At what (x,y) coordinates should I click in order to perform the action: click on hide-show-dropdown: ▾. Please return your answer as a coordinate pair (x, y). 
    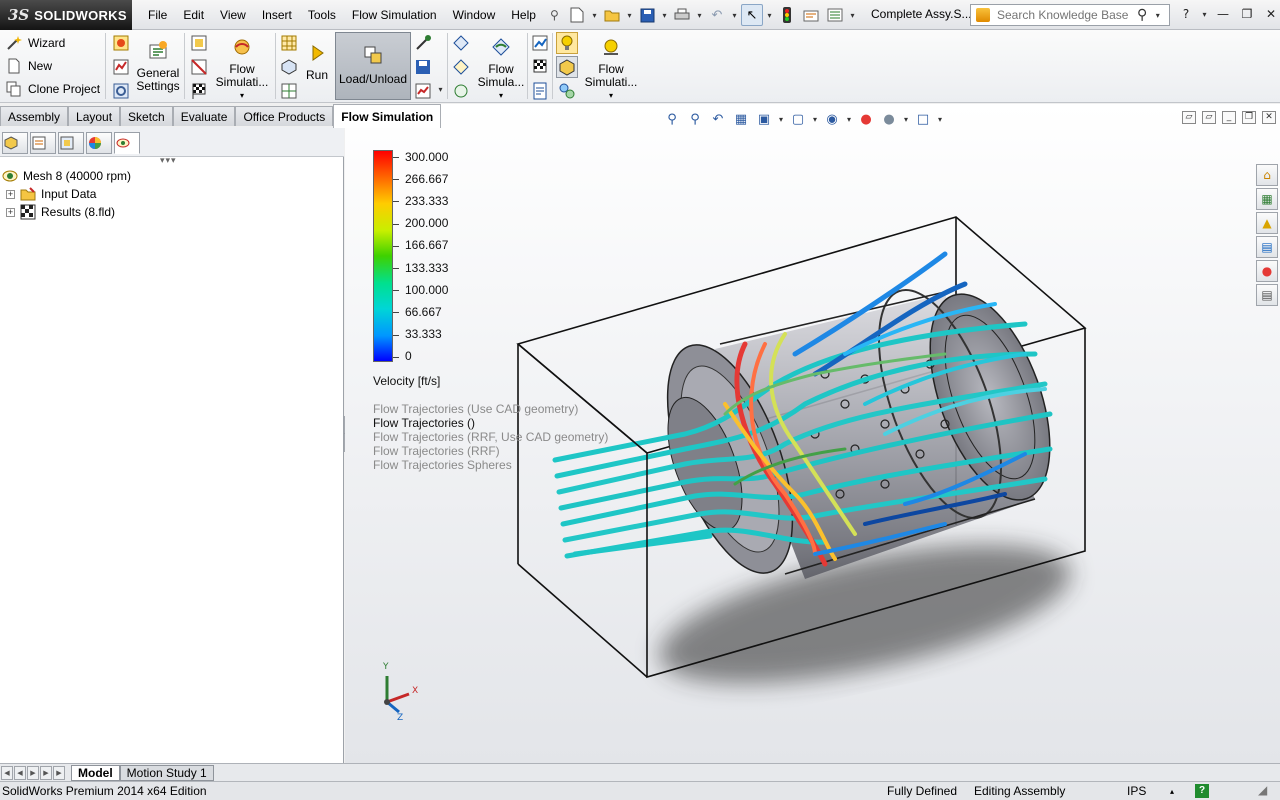
    Looking at the image, I should click on (849, 119).